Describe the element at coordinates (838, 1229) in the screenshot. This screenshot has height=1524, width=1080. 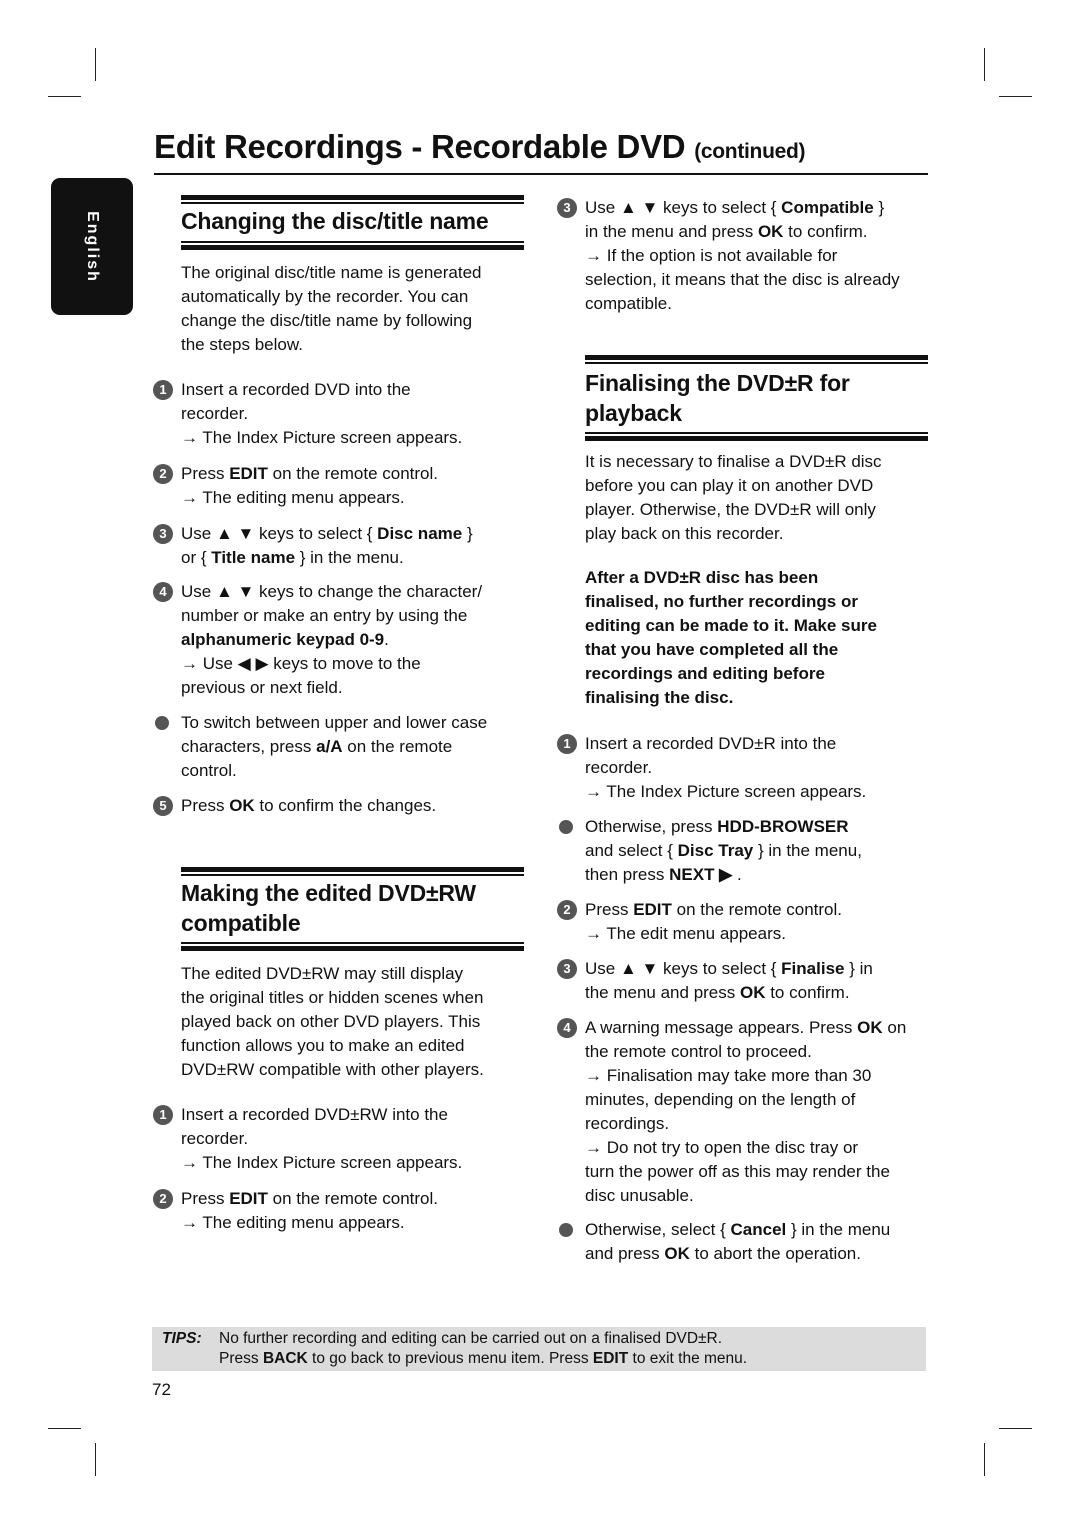
I see `text: } in the menu` at that location.